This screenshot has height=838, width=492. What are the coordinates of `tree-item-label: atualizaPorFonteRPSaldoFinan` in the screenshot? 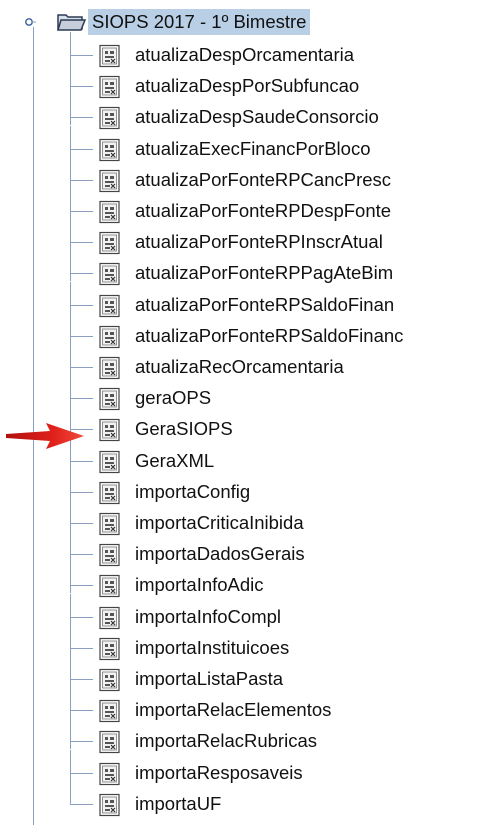 It's located at (264, 305).